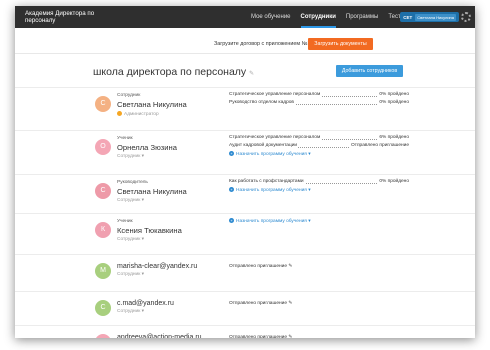 The height and width of the screenshot is (350, 490). What do you see at coordinates (262, 102) in the screenshot?
I see `program-name: Руководство отделом кадров` at bounding box center [262, 102].